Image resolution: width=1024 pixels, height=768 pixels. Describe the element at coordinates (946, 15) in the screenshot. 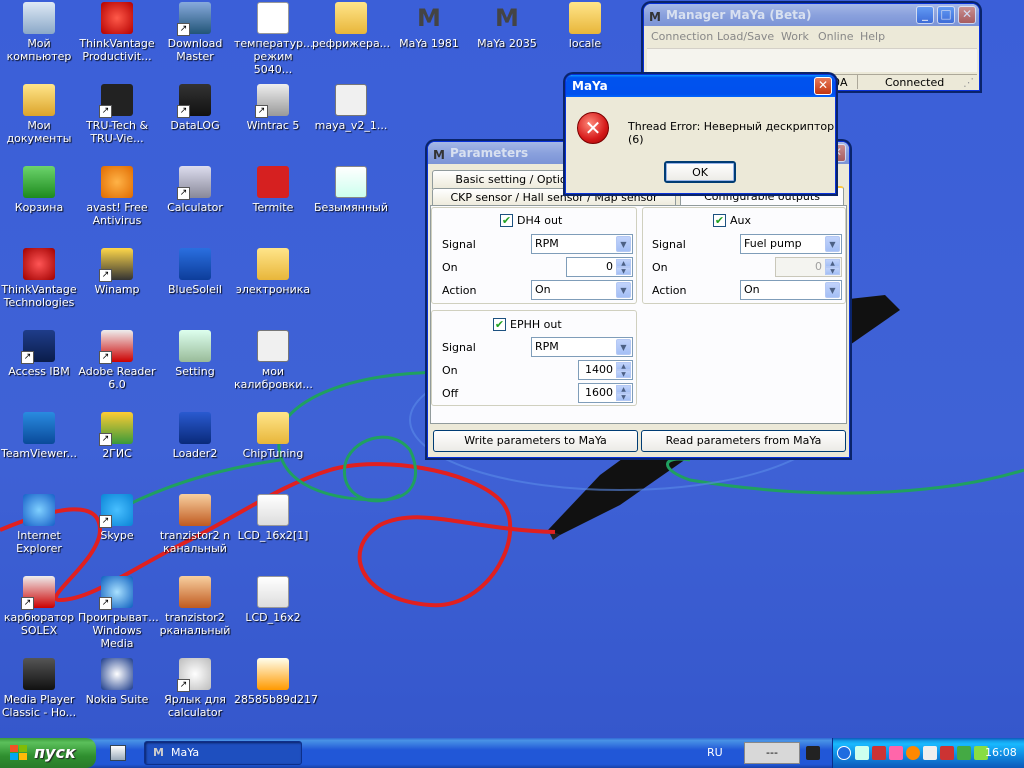

I see `maximize-button: □` at that location.